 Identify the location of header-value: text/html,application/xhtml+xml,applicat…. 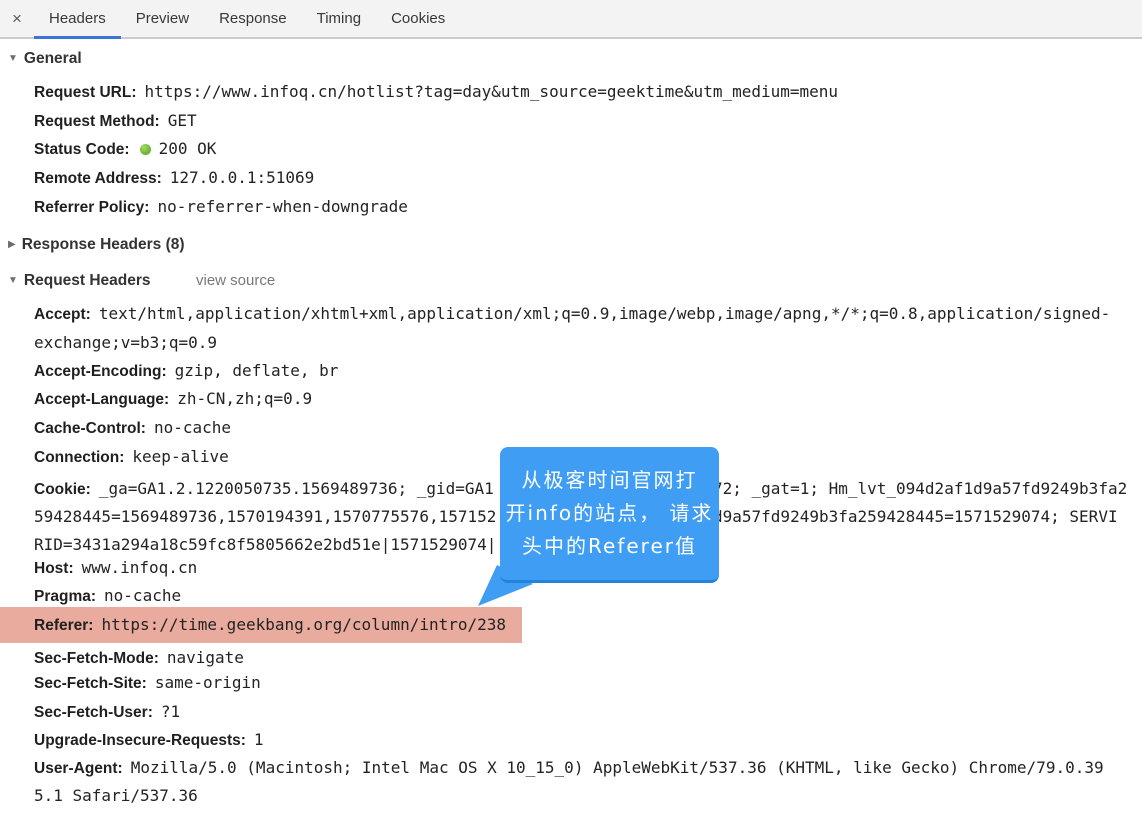
(604, 313).